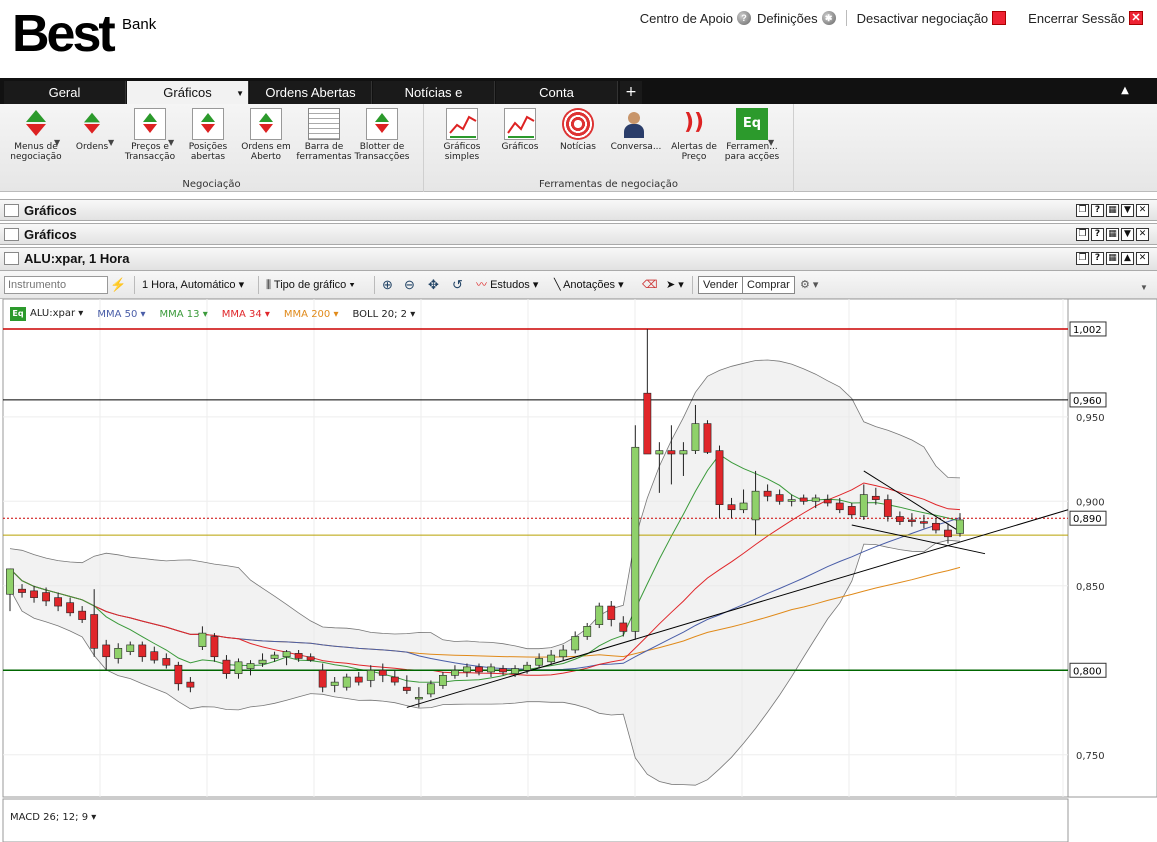  I want to click on legend-boll: BOLL 20; 2 ▾, so click(384, 314).